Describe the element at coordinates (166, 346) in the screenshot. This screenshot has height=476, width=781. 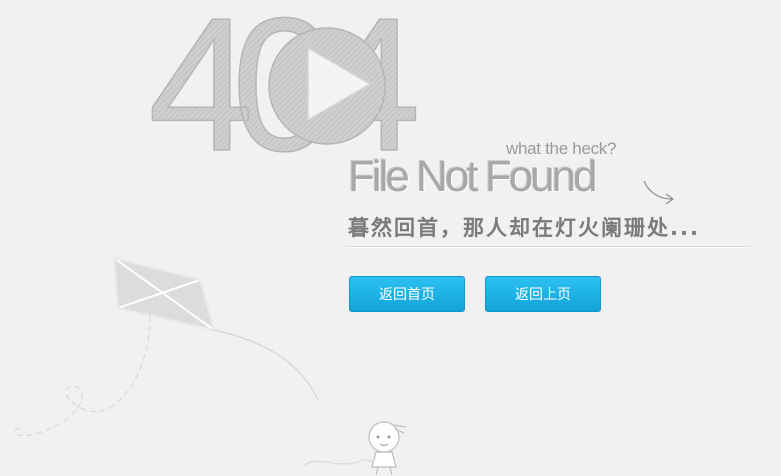
I see `kite-illustration` at that location.